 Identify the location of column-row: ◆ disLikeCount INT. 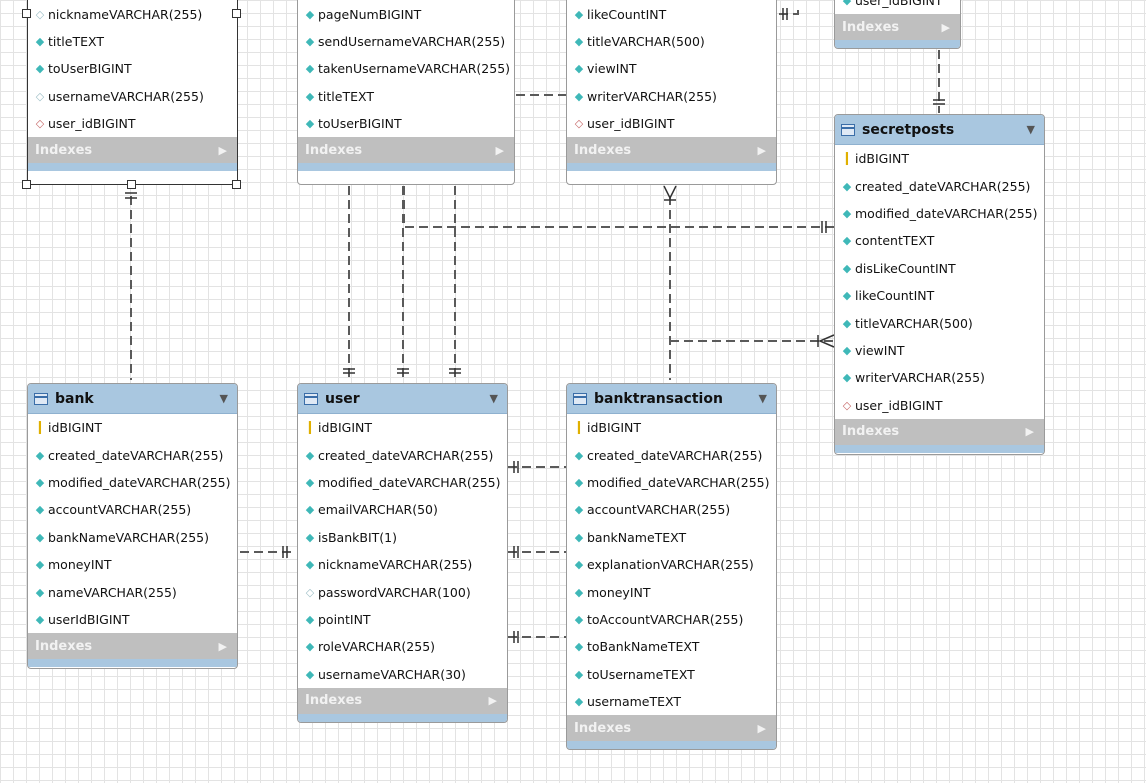
(939, 268).